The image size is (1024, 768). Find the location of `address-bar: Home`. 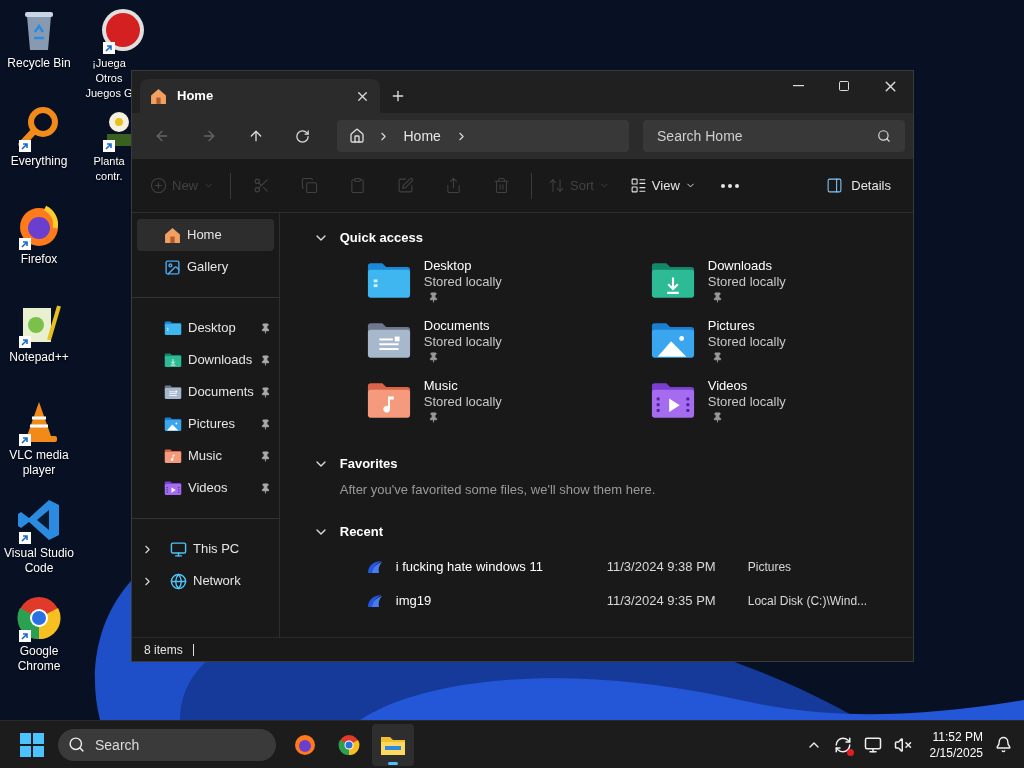

address-bar: Home is located at coordinates (482, 136).